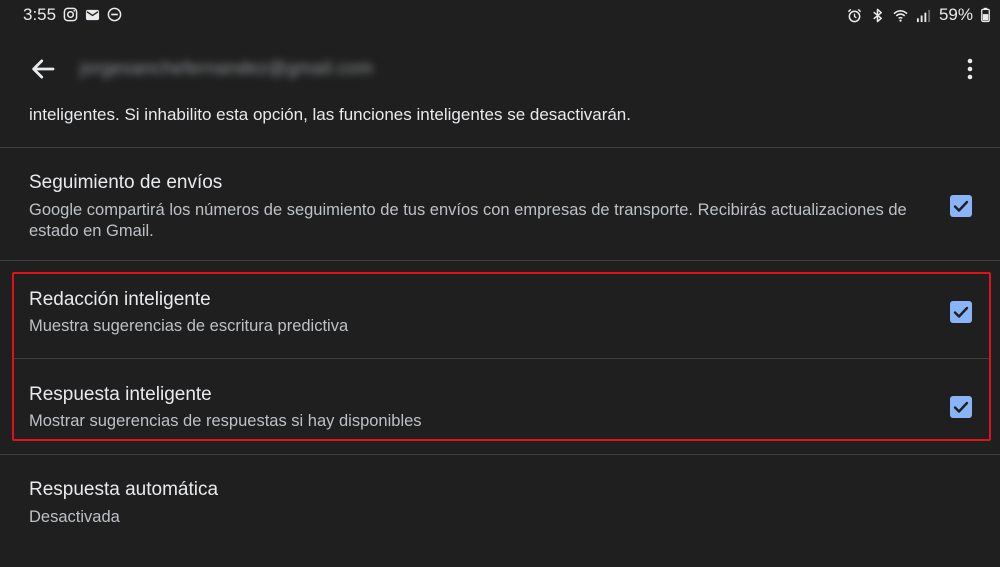 This screenshot has width=1000, height=567. I want to click on status-notification-icons, so click(92, 14).